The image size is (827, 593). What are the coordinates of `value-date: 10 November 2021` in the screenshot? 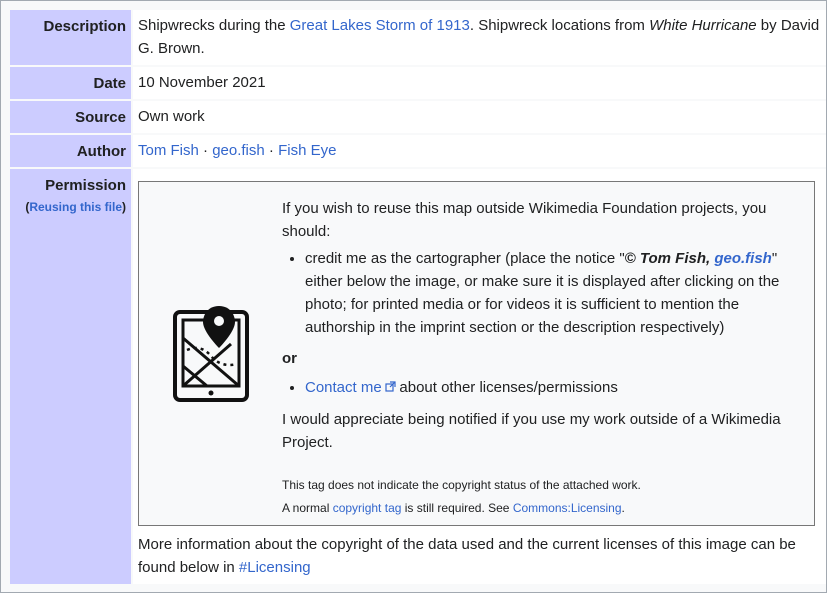 It's located at (479, 83).